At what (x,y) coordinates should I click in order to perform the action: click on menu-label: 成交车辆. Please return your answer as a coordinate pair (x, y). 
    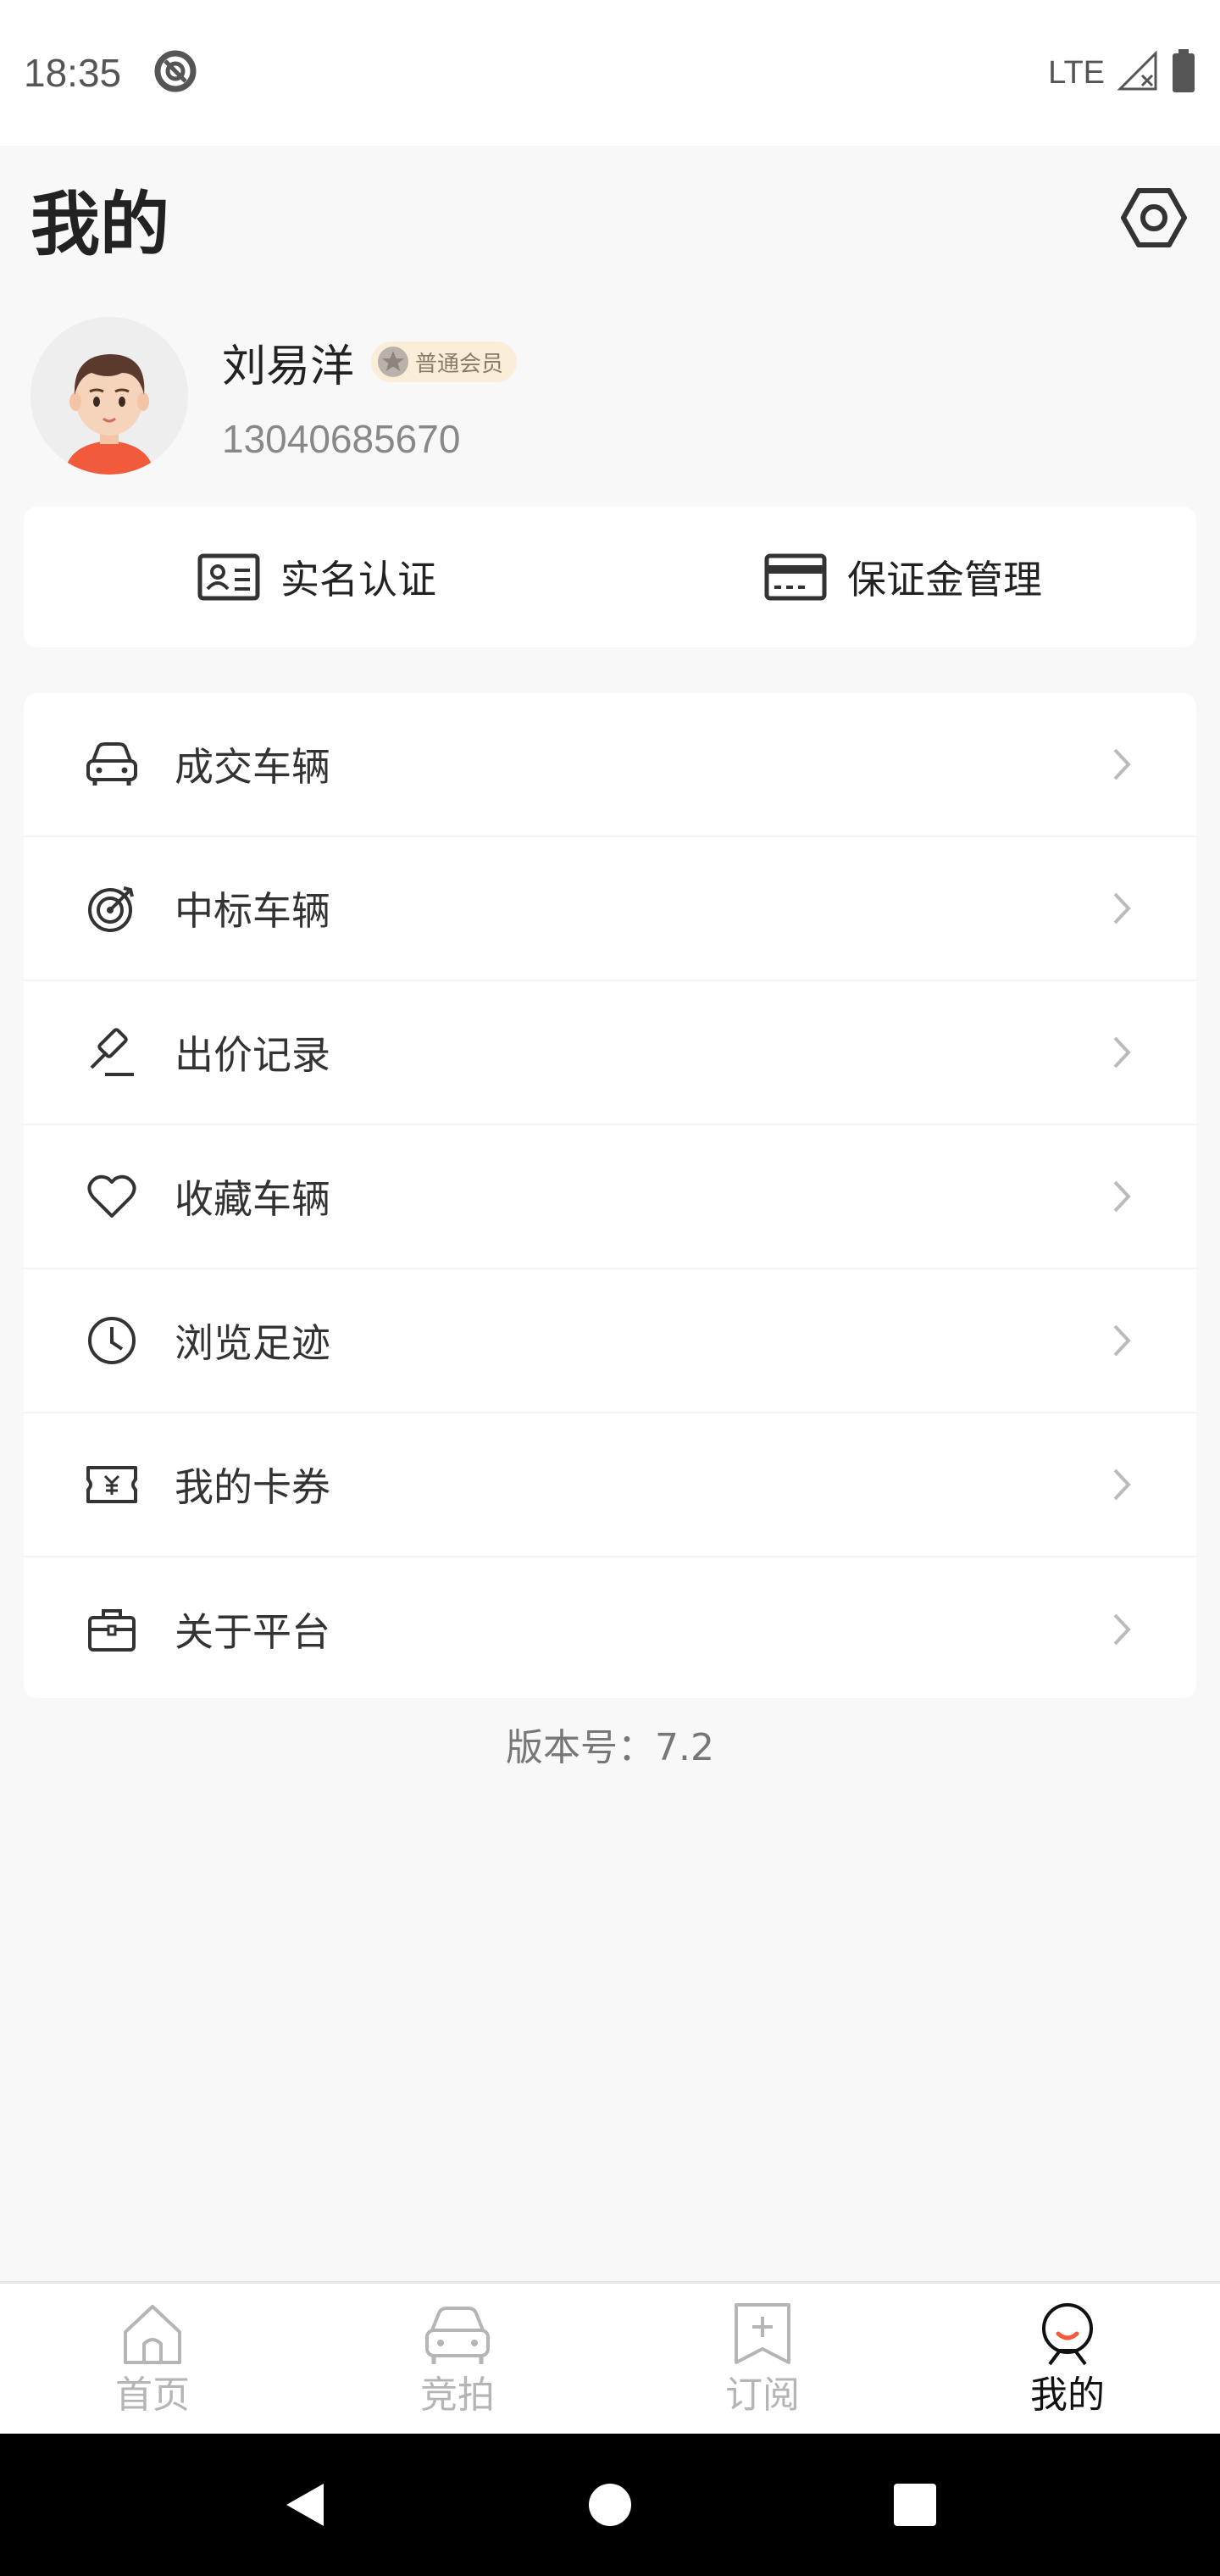
    Looking at the image, I should click on (252, 767).